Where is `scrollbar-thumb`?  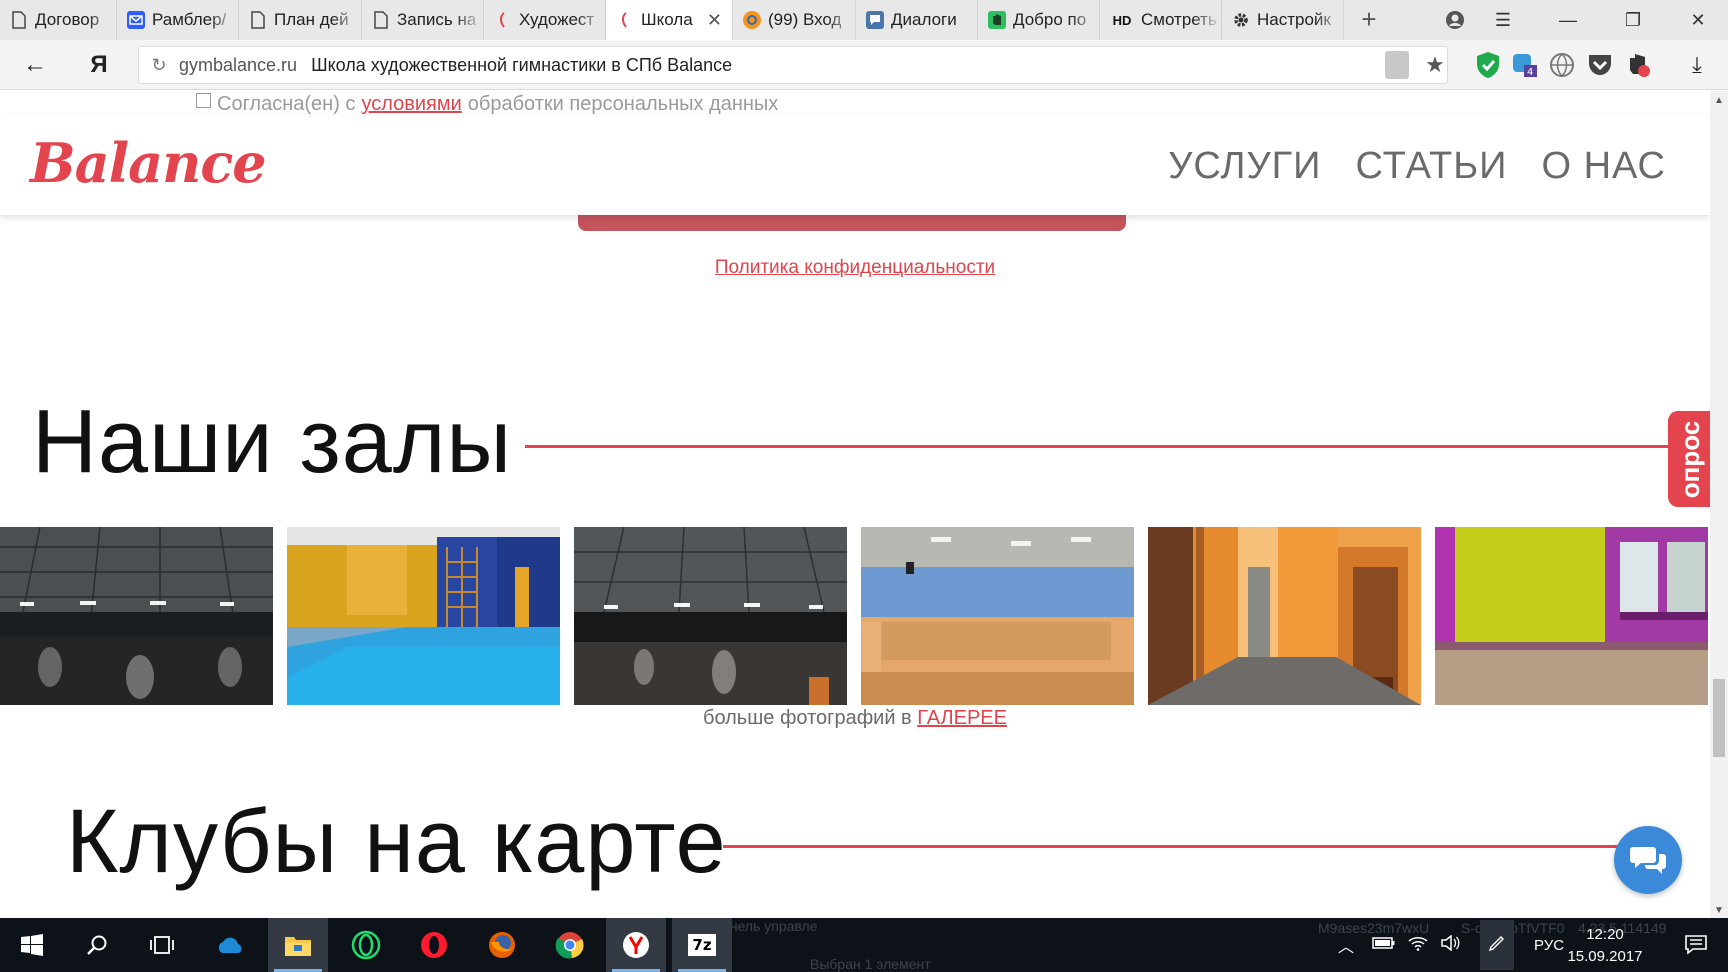
scrollbar-thumb is located at coordinates (1719, 718).